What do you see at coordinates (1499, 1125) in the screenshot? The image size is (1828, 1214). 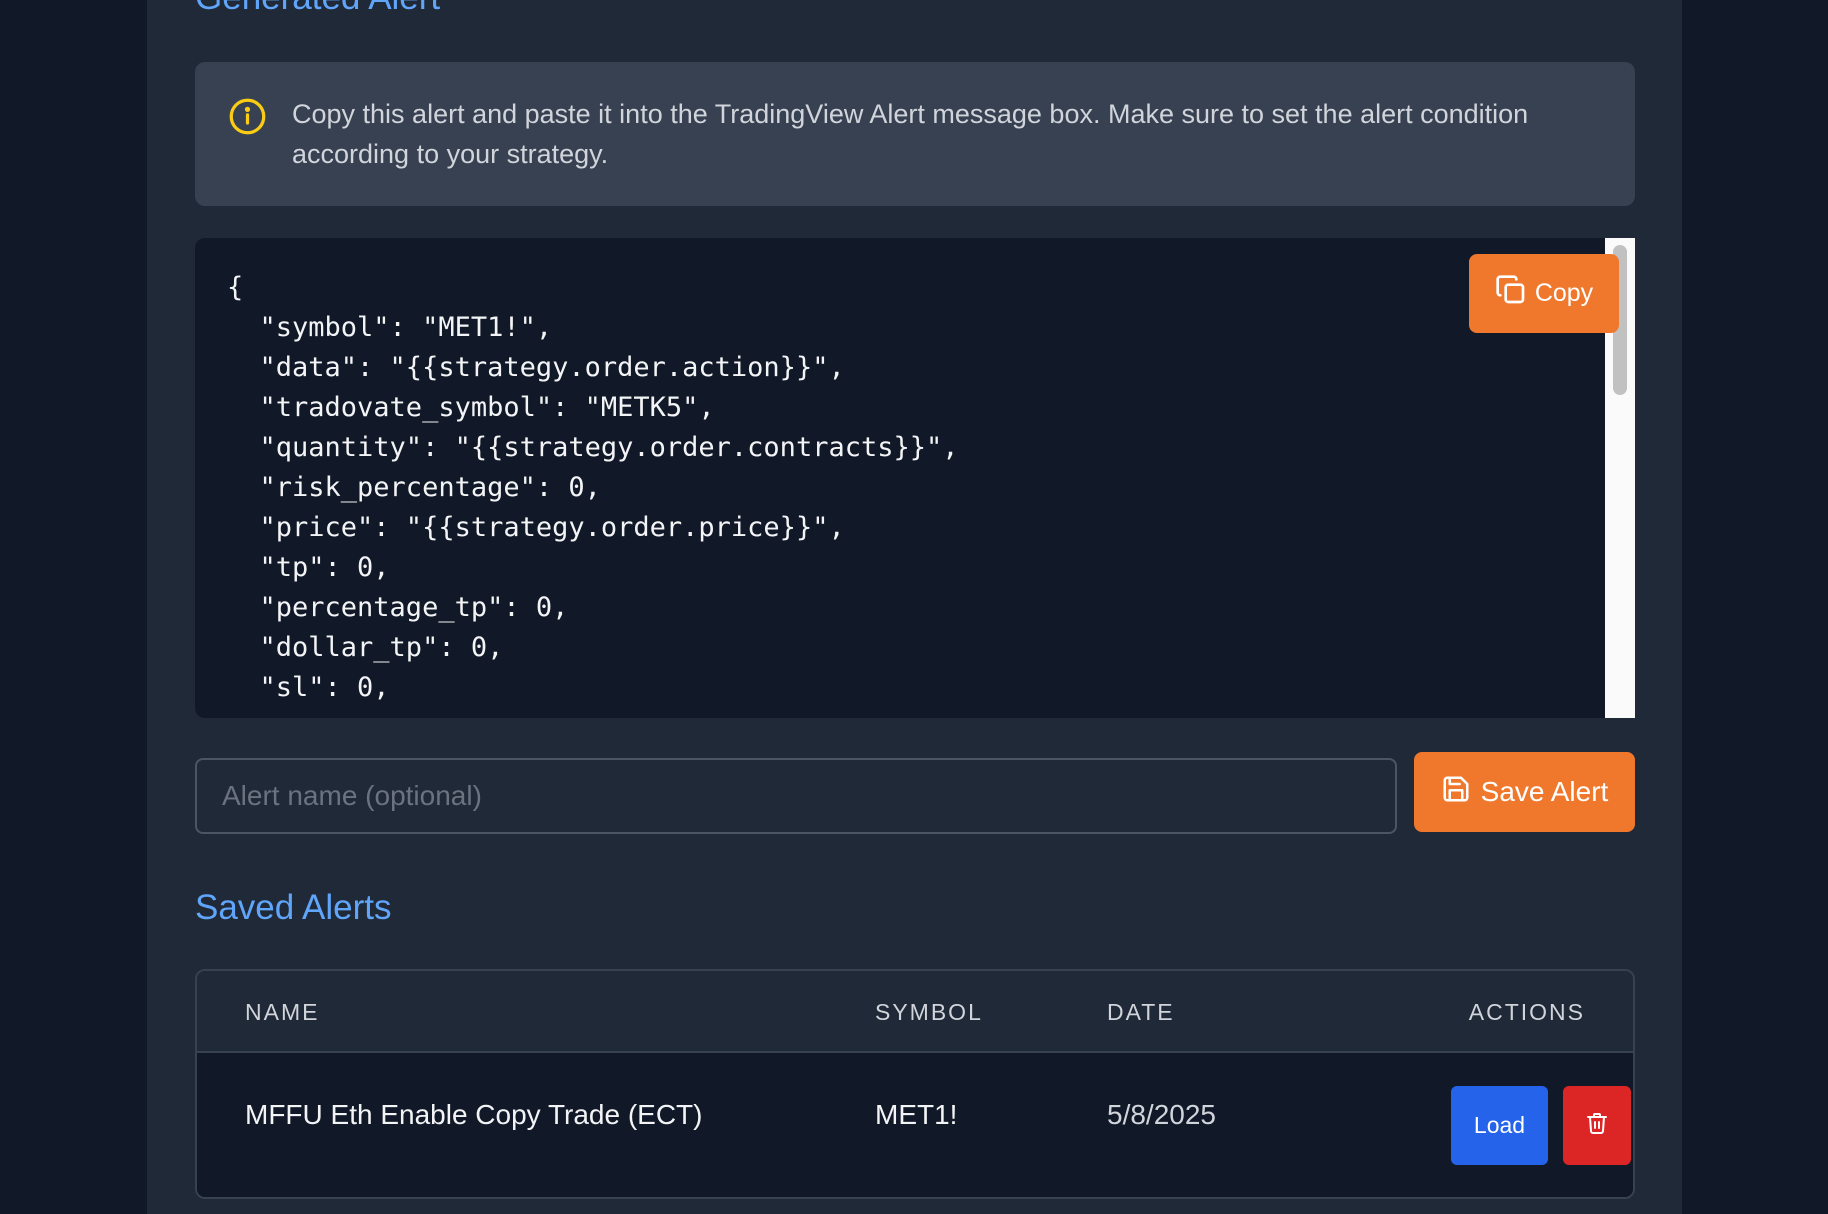 I see `load-button: Load` at bounding box center [1499, 1125].